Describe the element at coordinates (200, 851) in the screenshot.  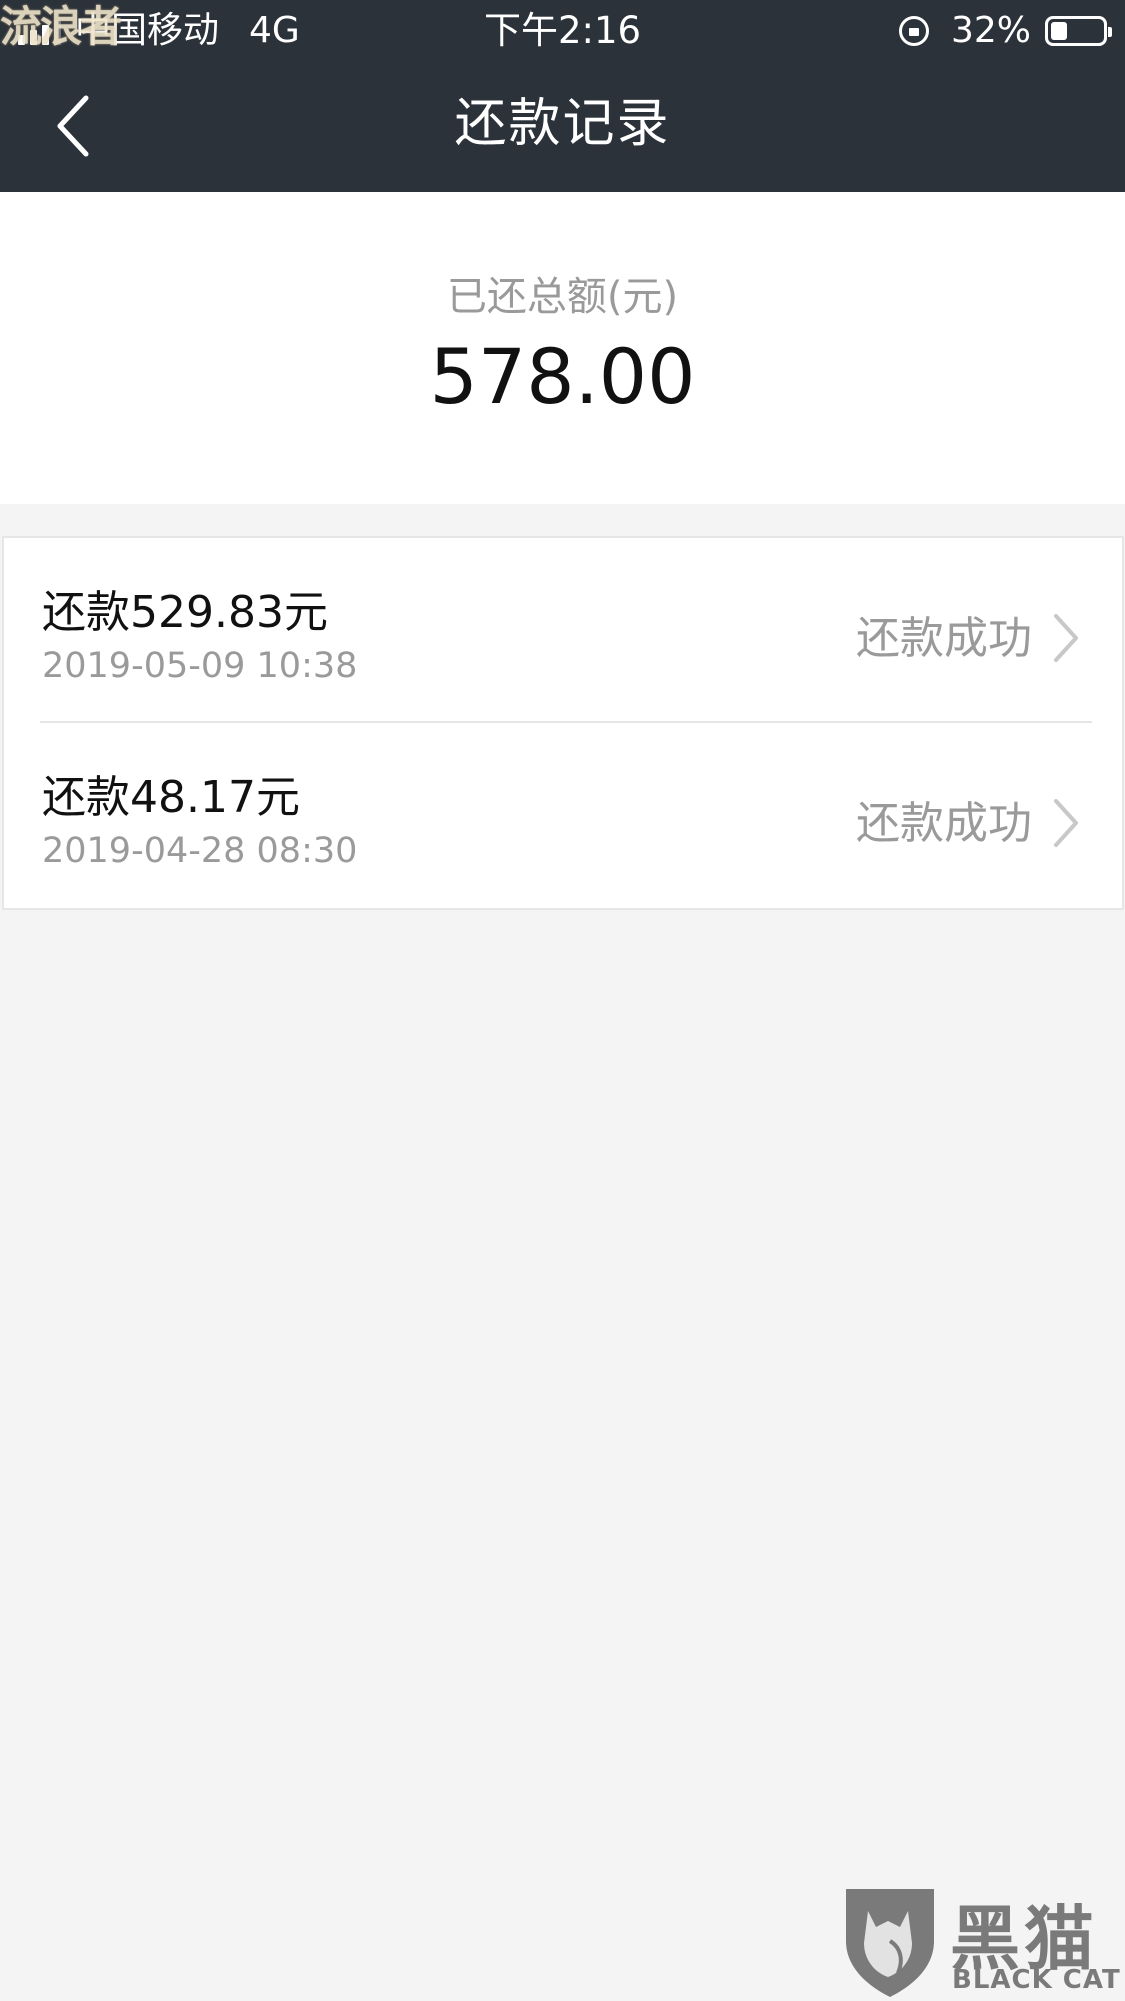
I see `record-datetime: 2019-04-28 08:30` at that location.